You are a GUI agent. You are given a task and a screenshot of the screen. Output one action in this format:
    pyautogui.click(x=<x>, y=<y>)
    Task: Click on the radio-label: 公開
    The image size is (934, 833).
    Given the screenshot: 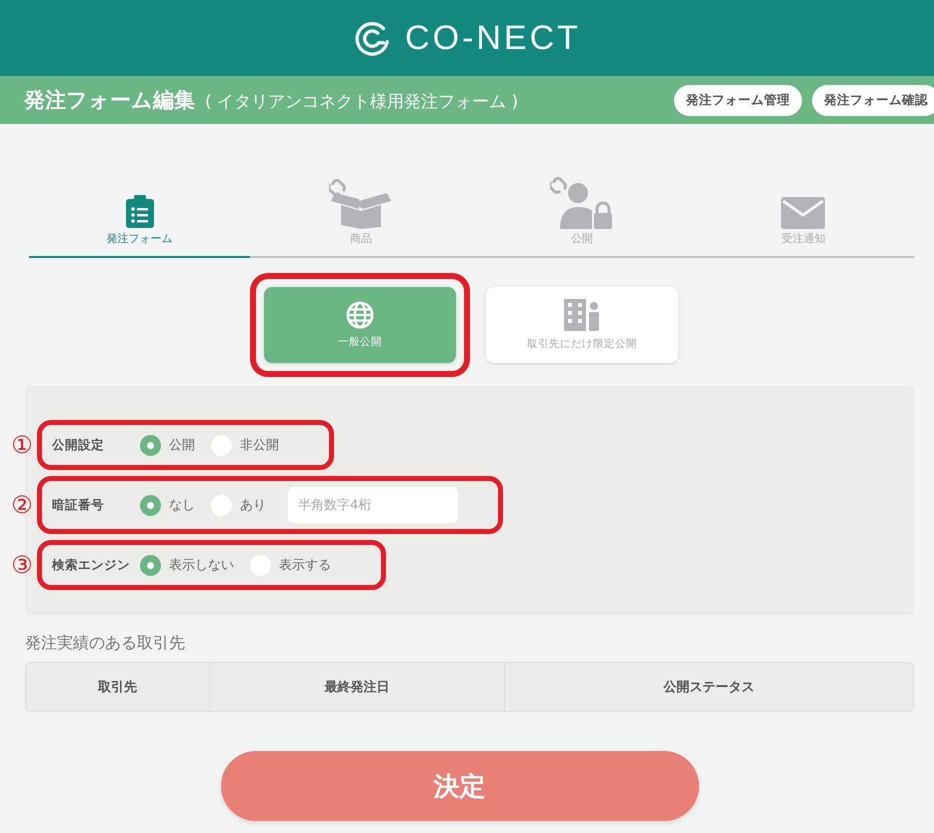 What is the action you would take?
    pyautogui.click(x=182, y=445)
    